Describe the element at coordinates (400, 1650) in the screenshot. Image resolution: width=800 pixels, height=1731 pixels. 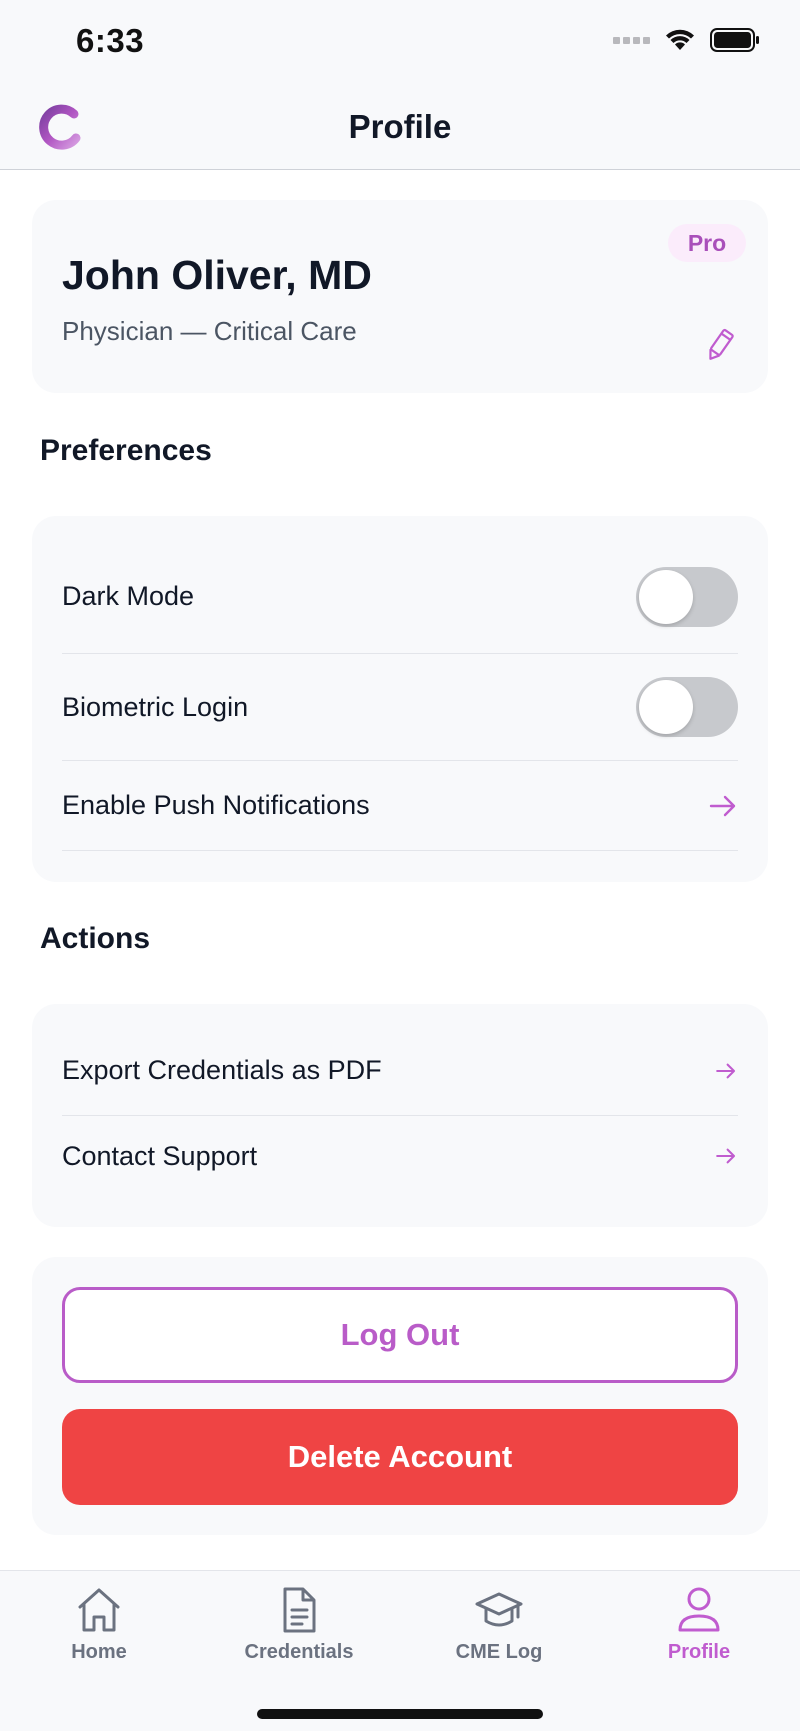
I see `tab-bar: Home Credentials CME Log Profile` at that location.